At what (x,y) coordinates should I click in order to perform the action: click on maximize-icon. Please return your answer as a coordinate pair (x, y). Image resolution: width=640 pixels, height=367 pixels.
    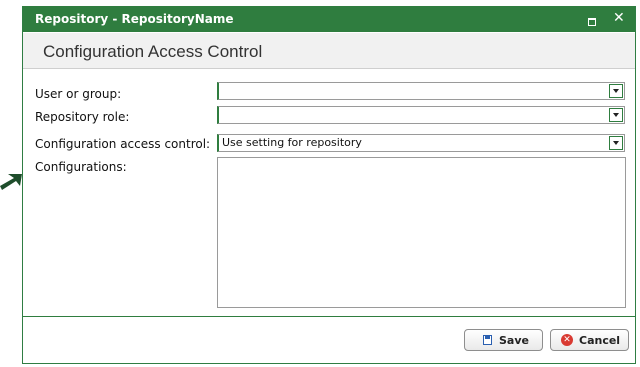
    Looking at the image, I should click on (592, 22).